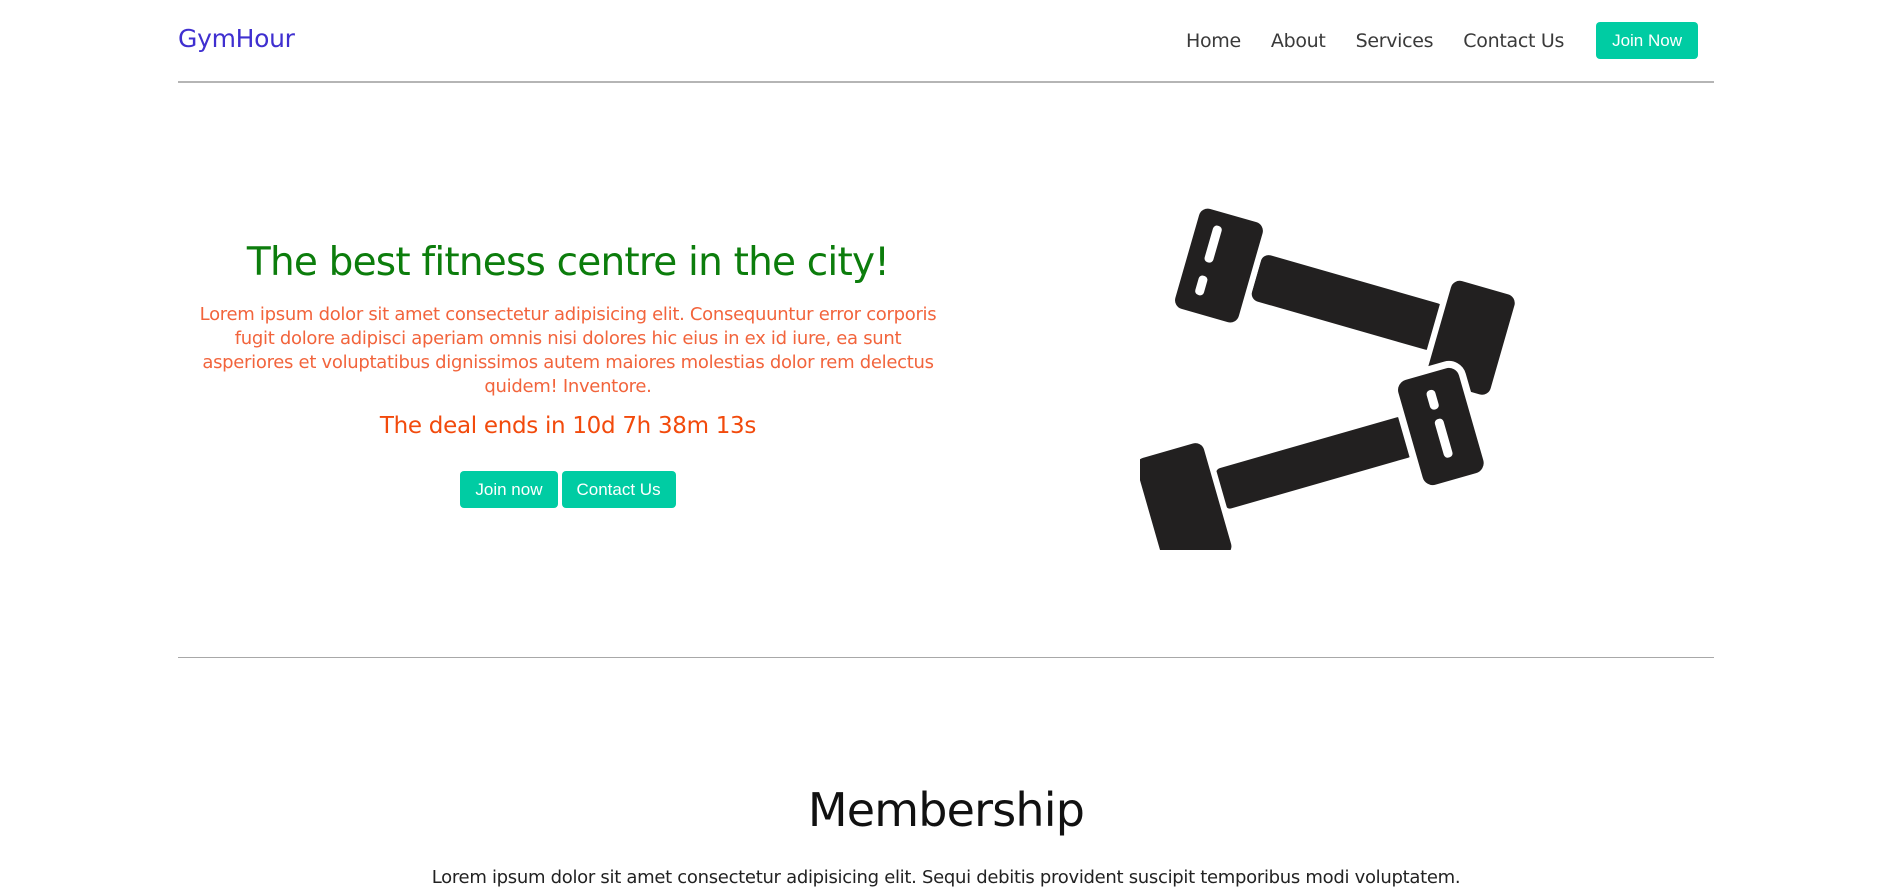 The width and height of the screenshot is (1898, 888). I want to click on dumbbells-icon, so click(1350, 388).